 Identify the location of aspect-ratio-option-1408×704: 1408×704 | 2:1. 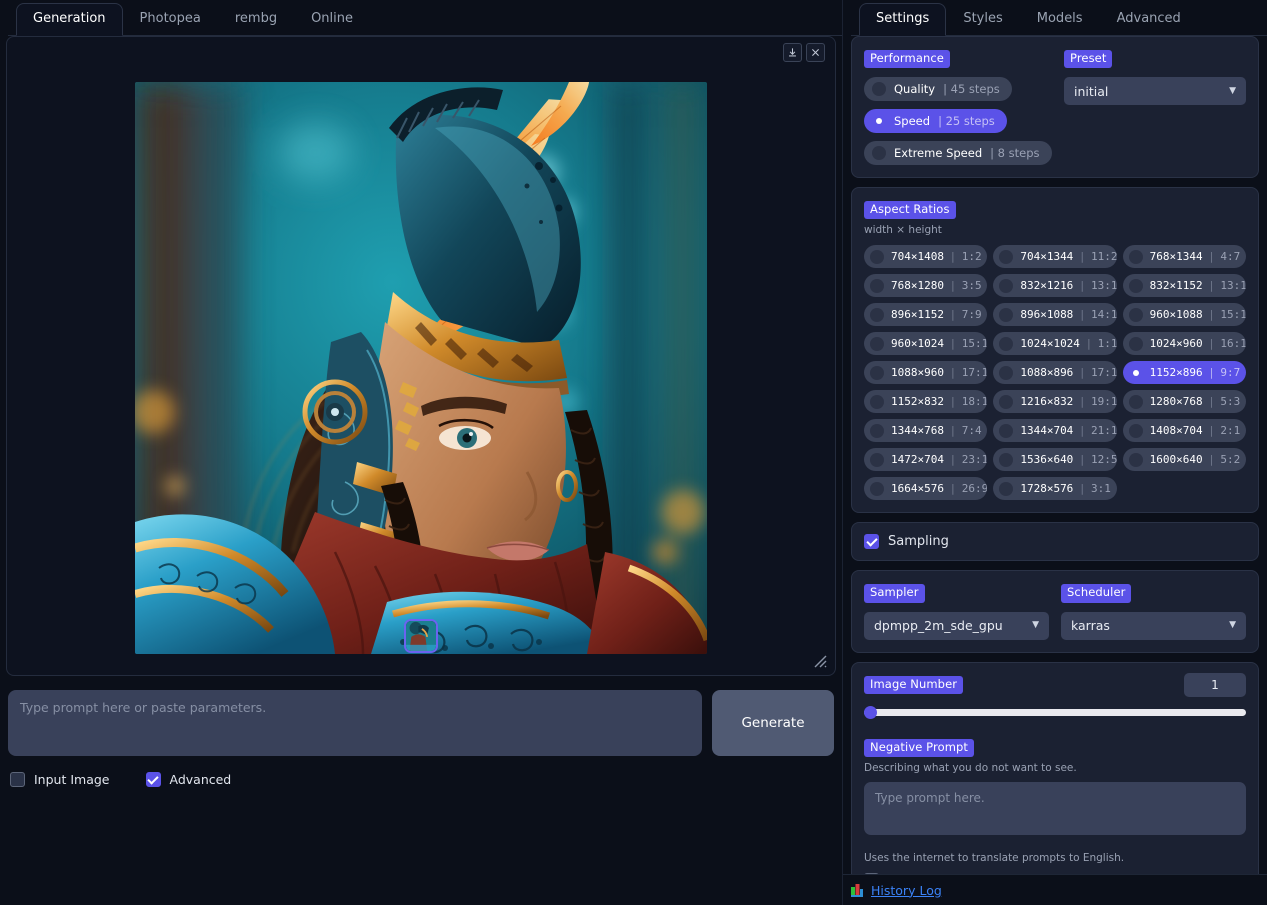
(1184, 431).